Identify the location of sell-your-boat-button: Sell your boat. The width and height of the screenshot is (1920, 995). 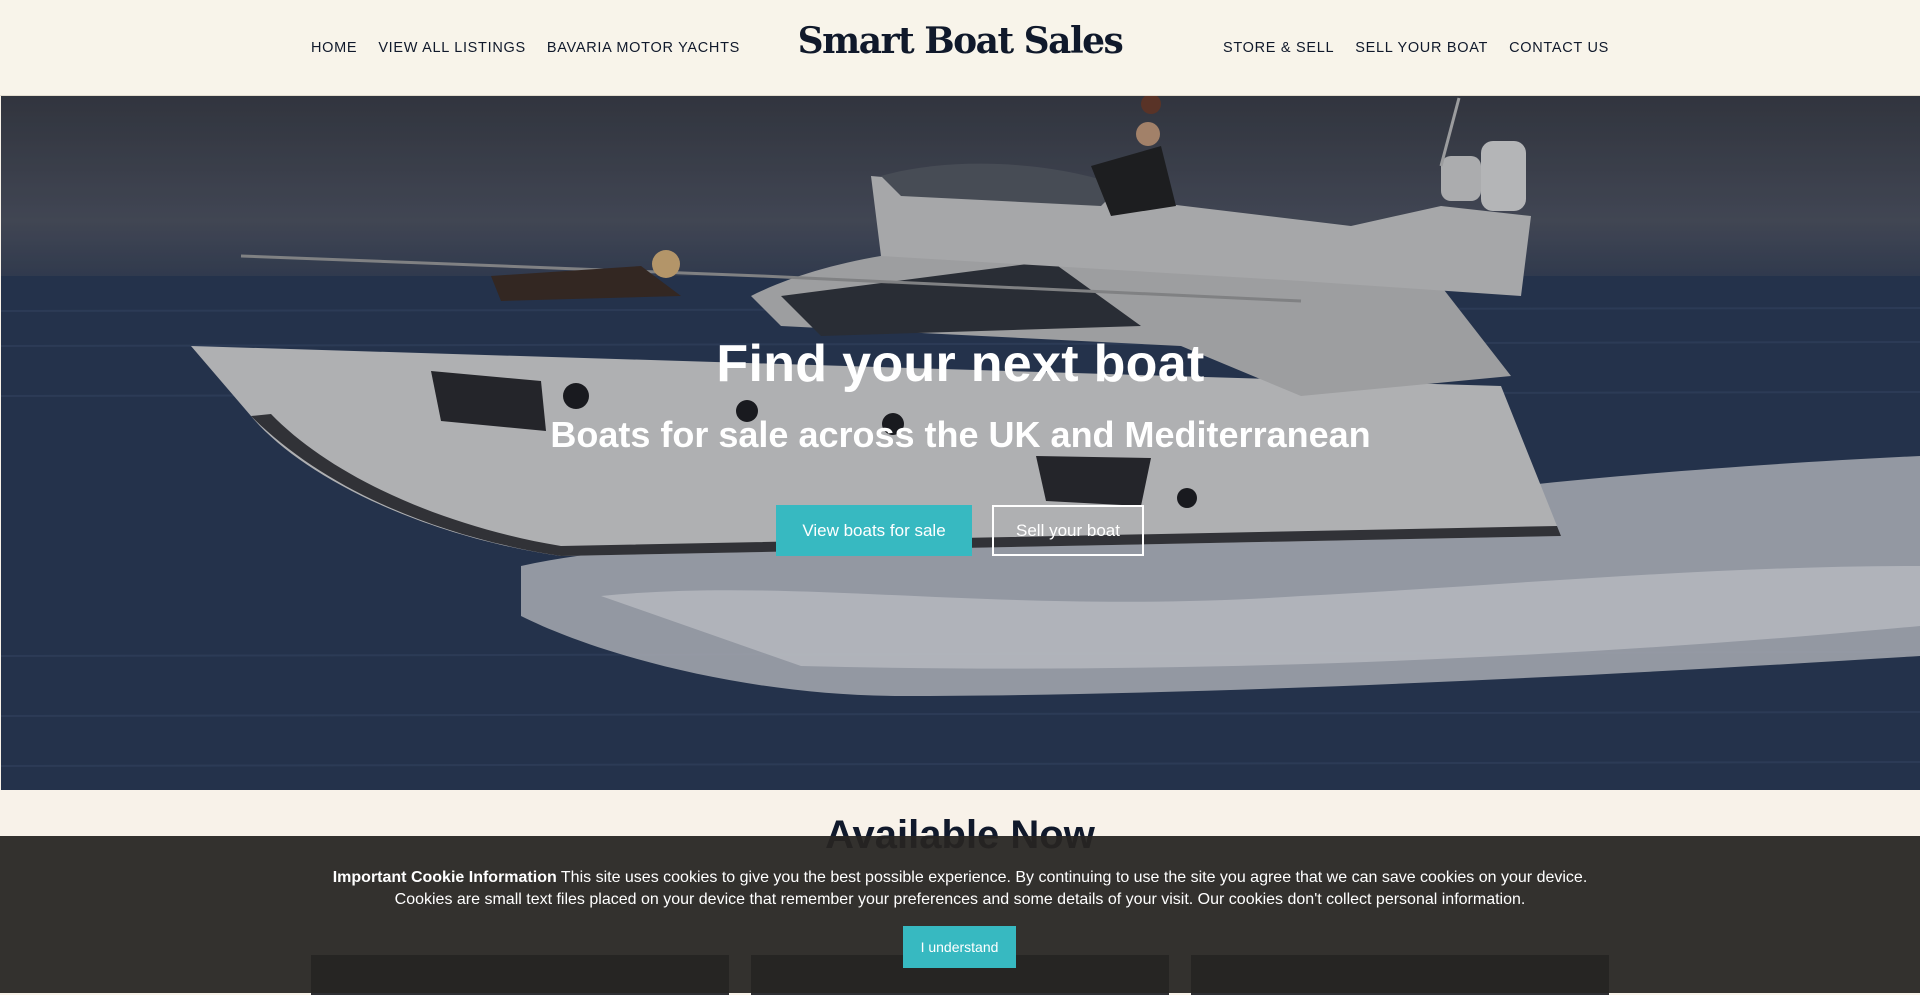
(1068, 530).